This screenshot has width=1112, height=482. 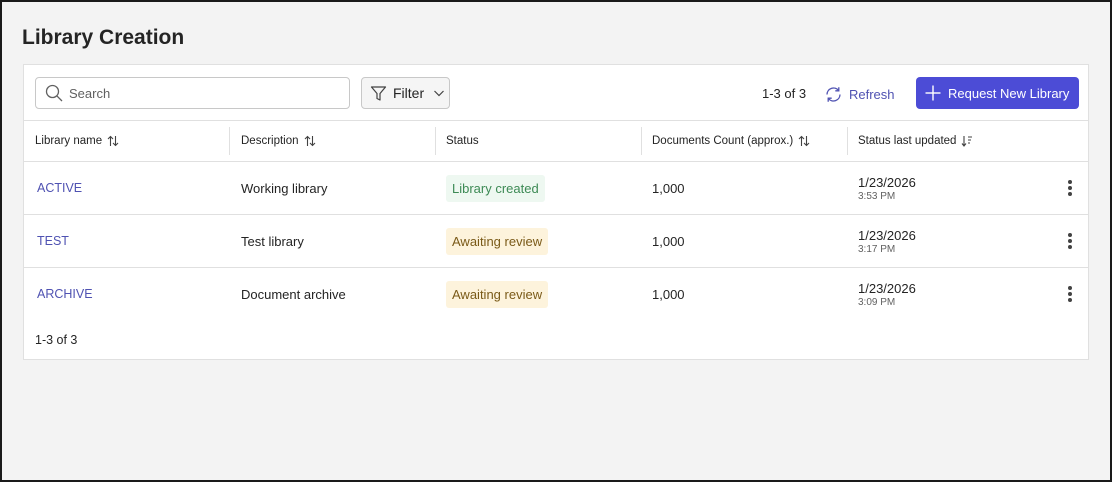 I want to click on description-cell: Document archive, so click(x=293, y=294).